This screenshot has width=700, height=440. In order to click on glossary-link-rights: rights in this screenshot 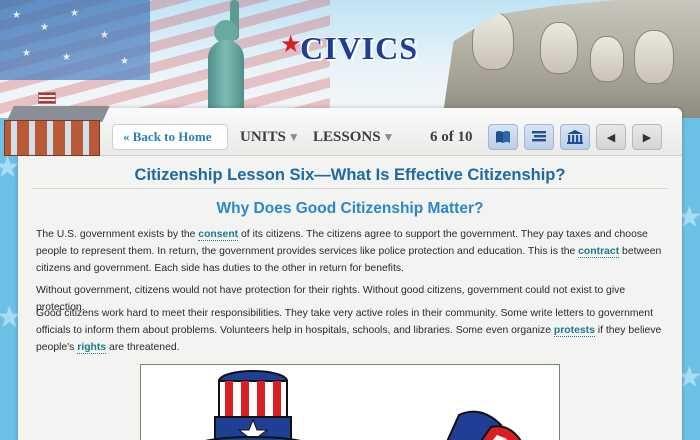, I will do `click(92, 348)`.